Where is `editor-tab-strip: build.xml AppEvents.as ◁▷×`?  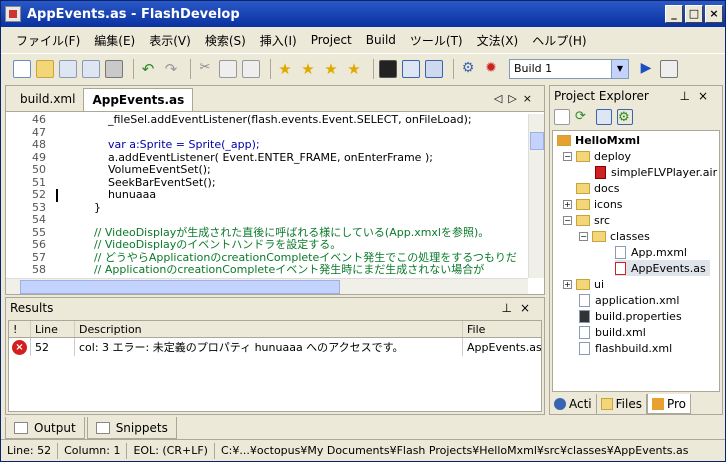
editor-tab-strip: build.xml AppEvents.as ◁▷× is located at coordinates (275, 99).